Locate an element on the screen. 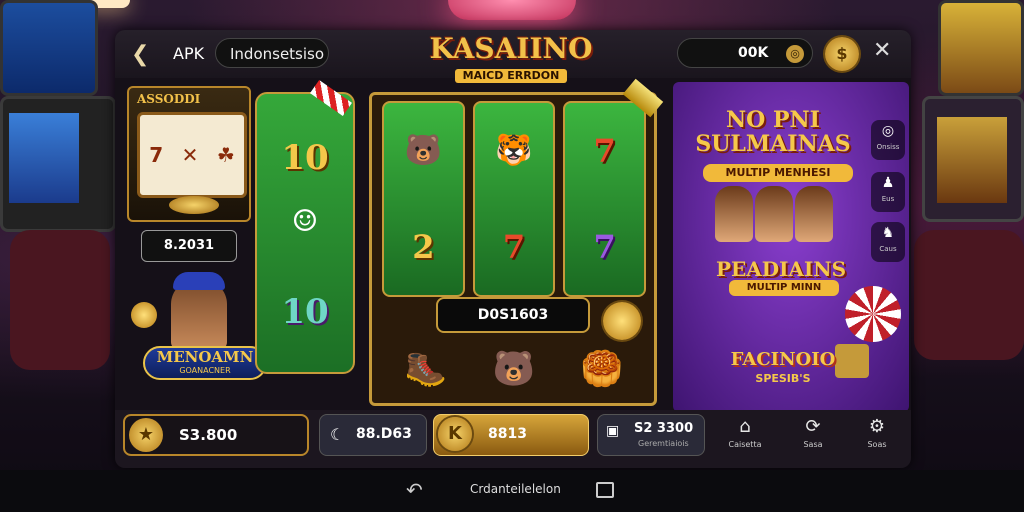 This screenshot has width=1024, height=512. coin-stack-button: $ is located at coordinates (842, 54).